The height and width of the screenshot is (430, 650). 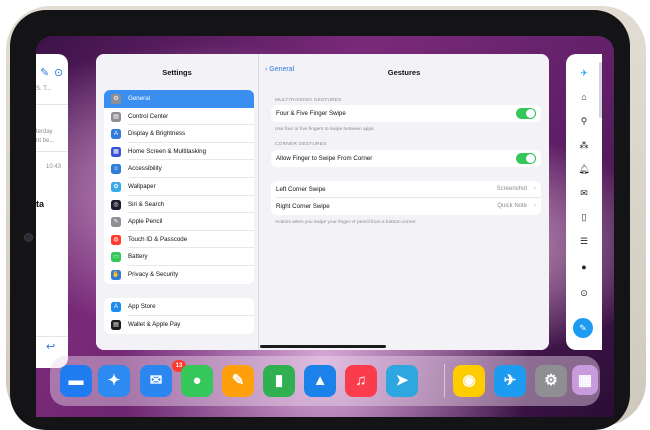 I want to click on spaces-icon: ⁂, so click(x=584, y=145).